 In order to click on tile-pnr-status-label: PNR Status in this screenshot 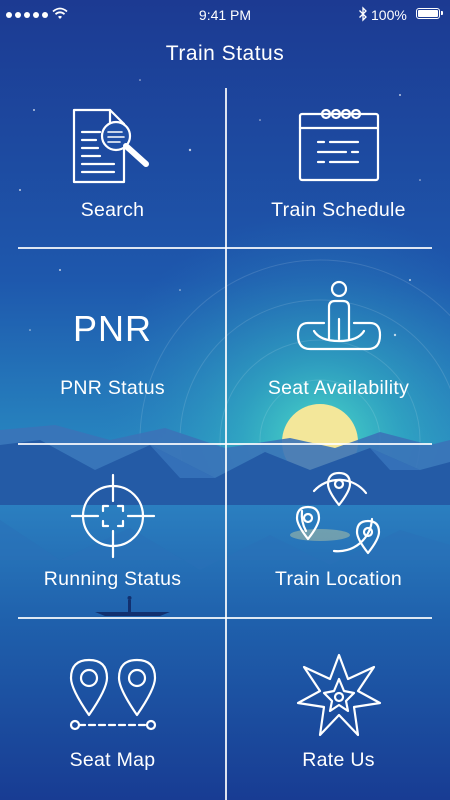, I will do `click(112, 388)`.